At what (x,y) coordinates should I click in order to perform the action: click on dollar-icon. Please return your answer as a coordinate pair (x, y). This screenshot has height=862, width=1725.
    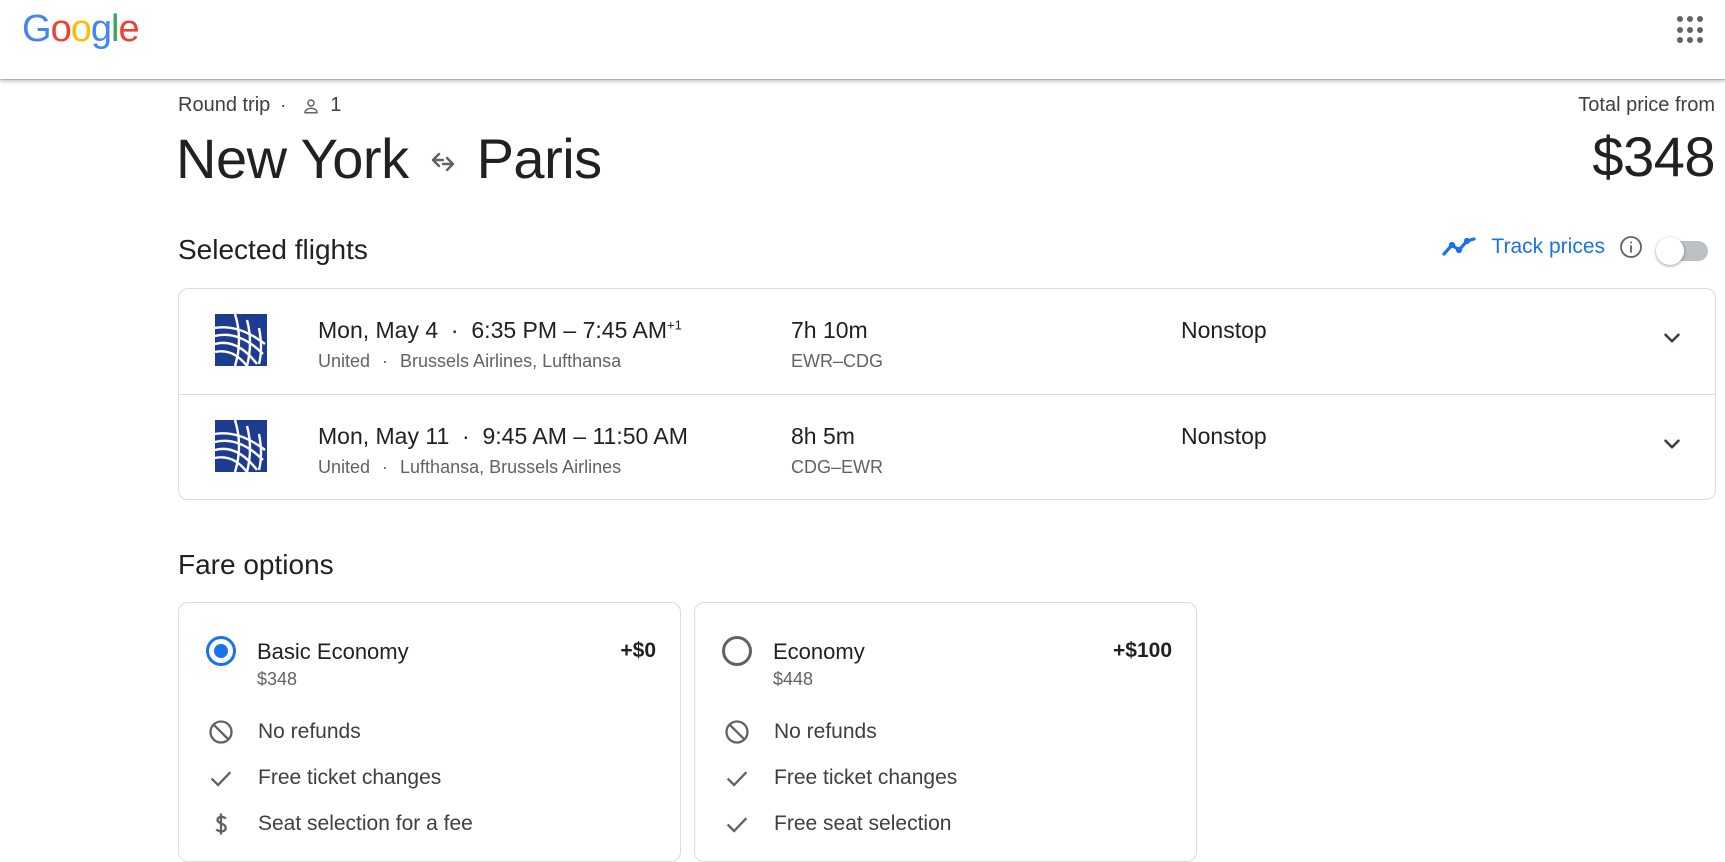
    Looking at the image, I should click on (221, 824).